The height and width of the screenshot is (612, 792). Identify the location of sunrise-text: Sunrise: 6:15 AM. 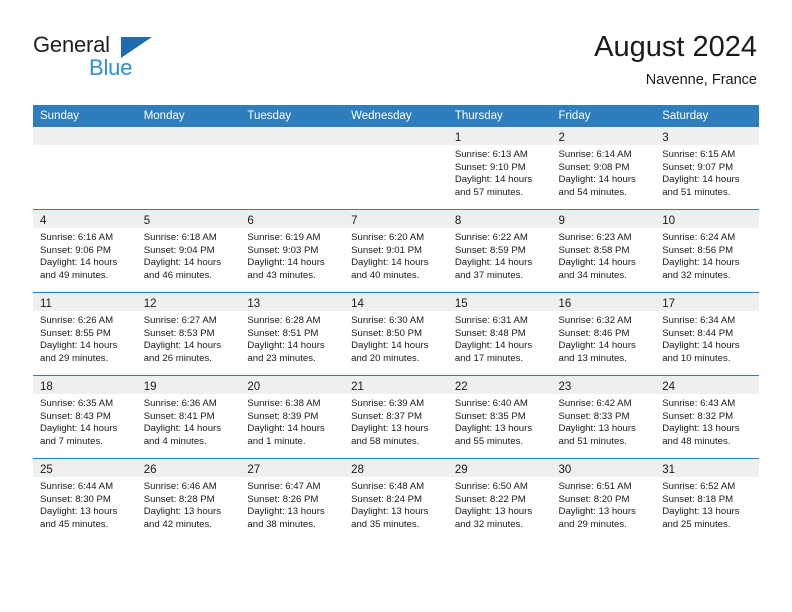
(699, 154).